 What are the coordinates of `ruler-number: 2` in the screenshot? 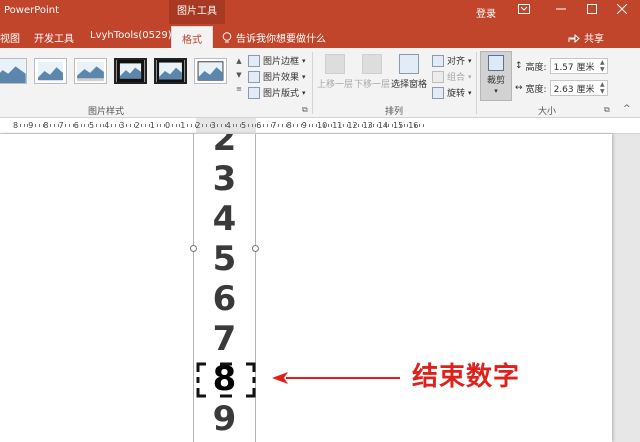 It's located at (198, 125).